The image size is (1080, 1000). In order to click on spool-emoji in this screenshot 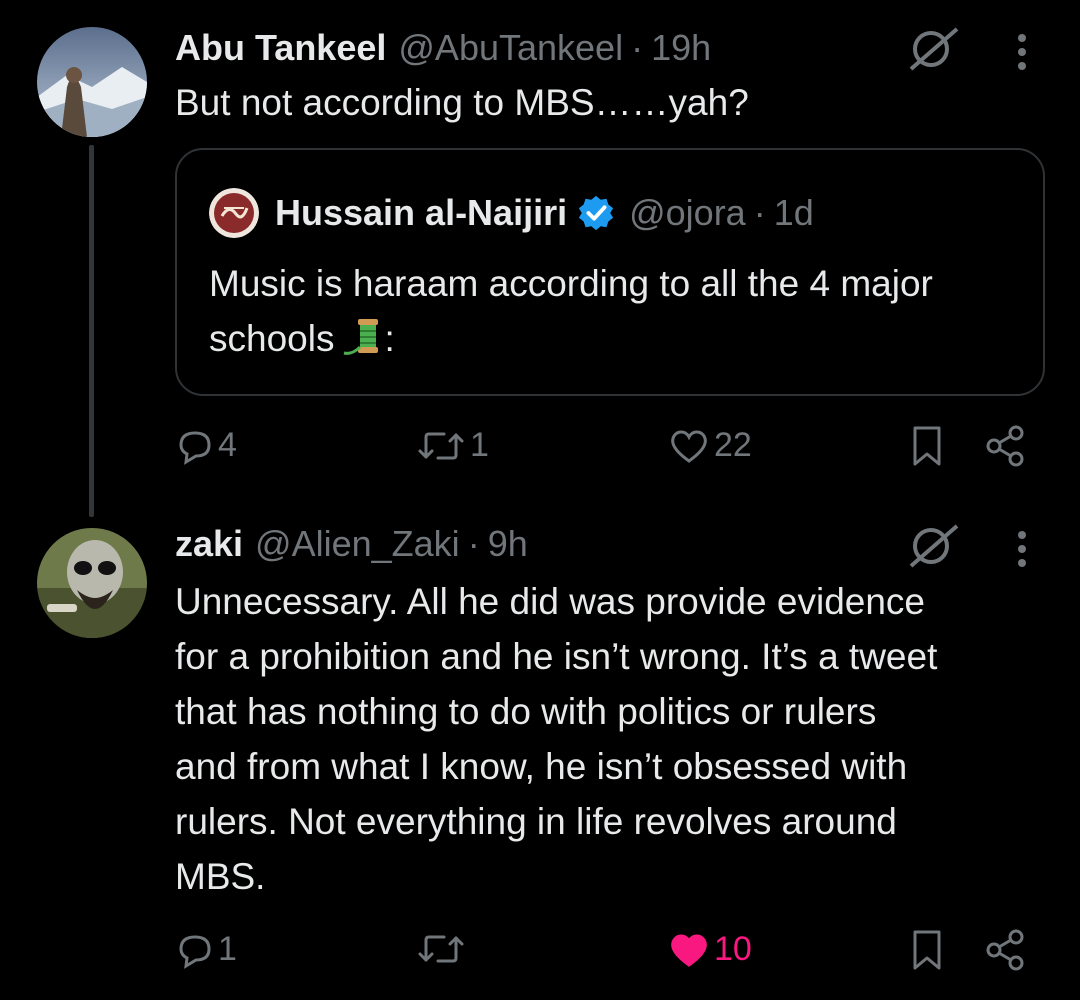, I will do `click(361, 337)`.